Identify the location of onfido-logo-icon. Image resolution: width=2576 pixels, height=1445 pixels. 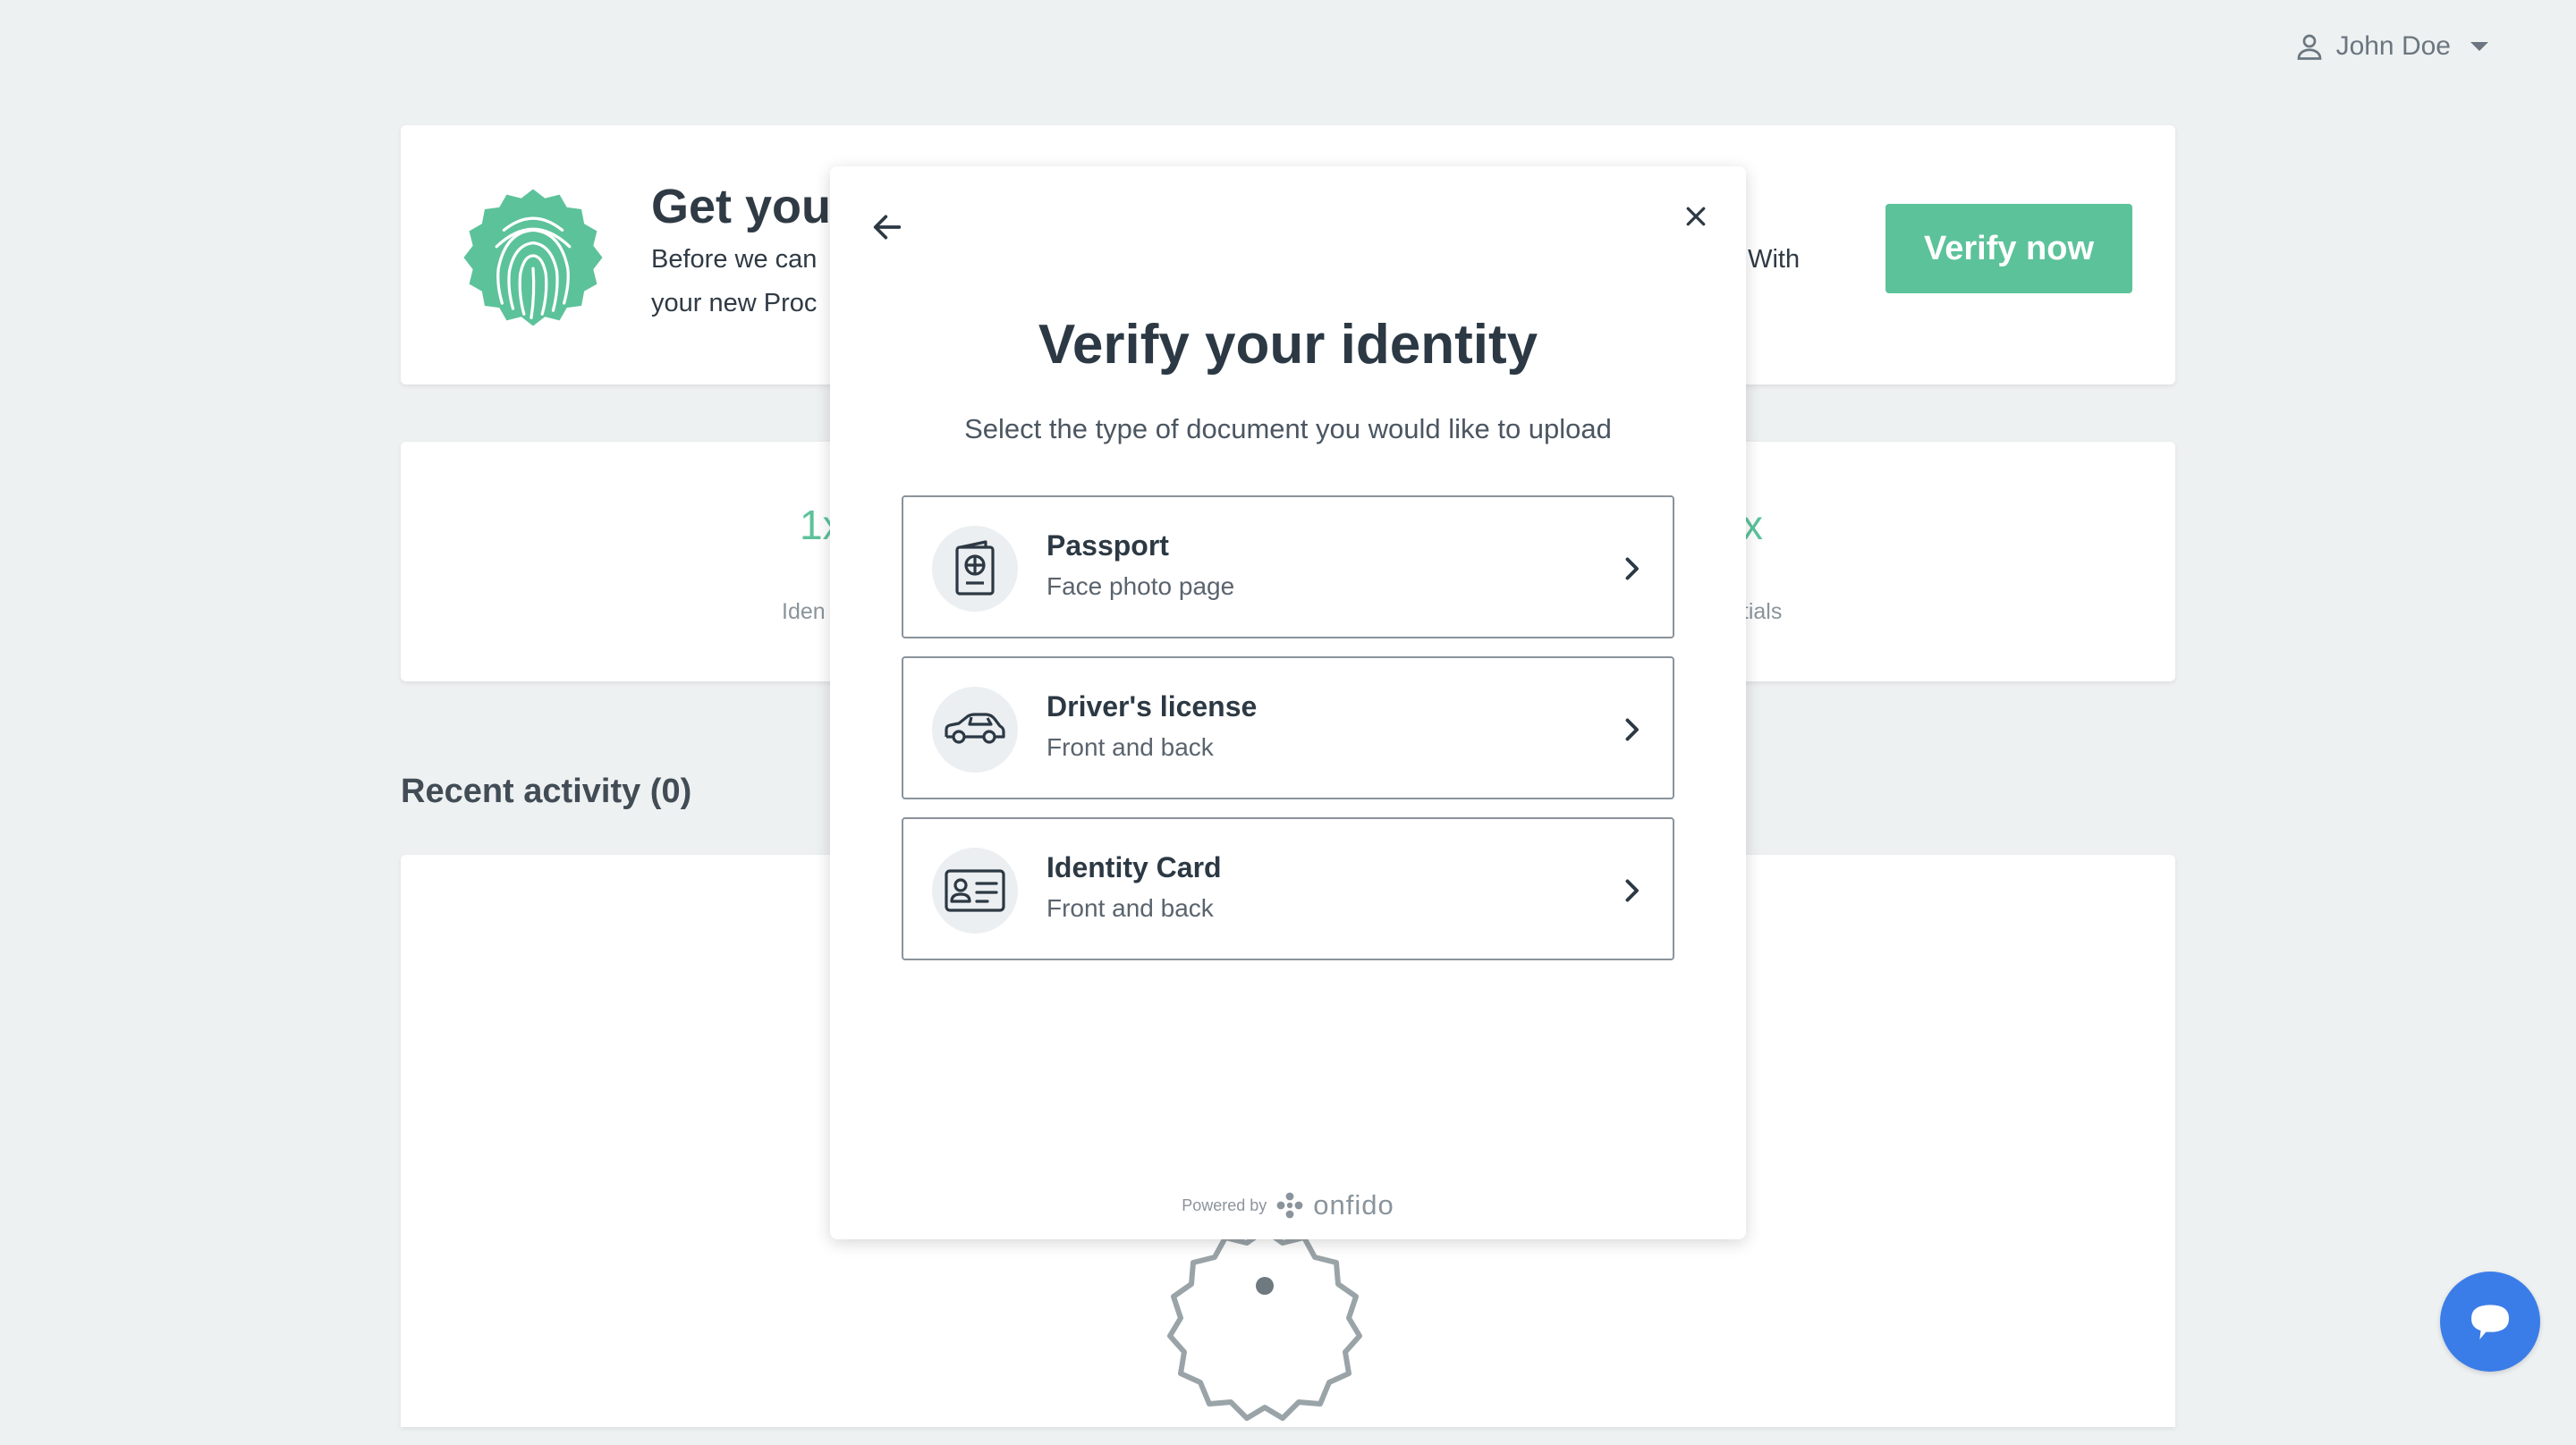
(1289, 1205).